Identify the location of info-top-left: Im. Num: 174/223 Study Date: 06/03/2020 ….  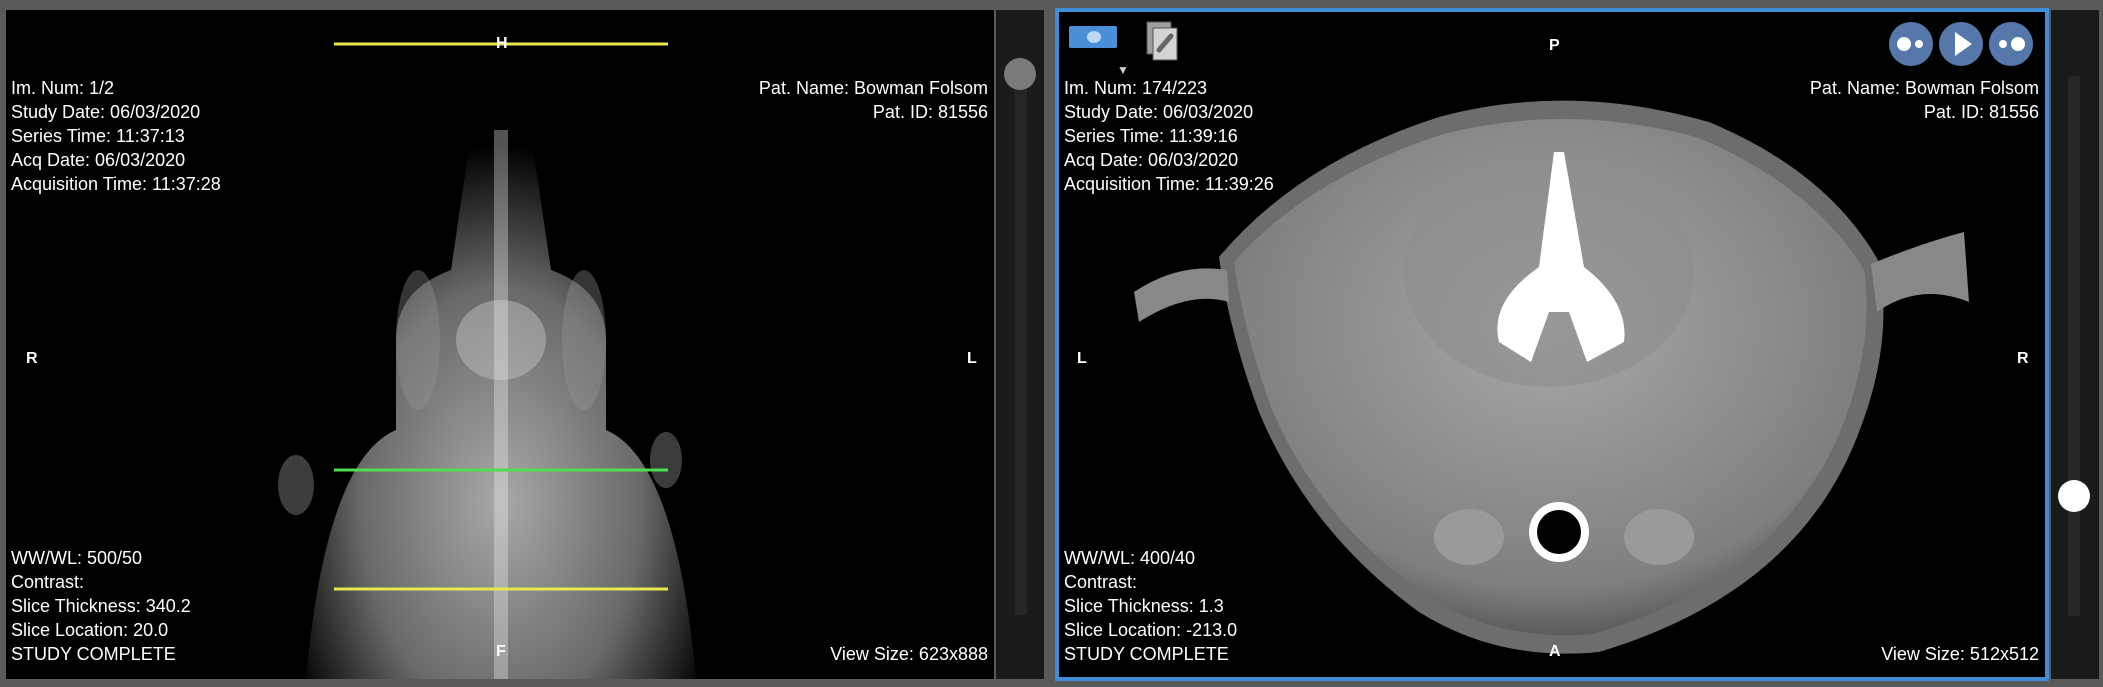
(1169, 136).